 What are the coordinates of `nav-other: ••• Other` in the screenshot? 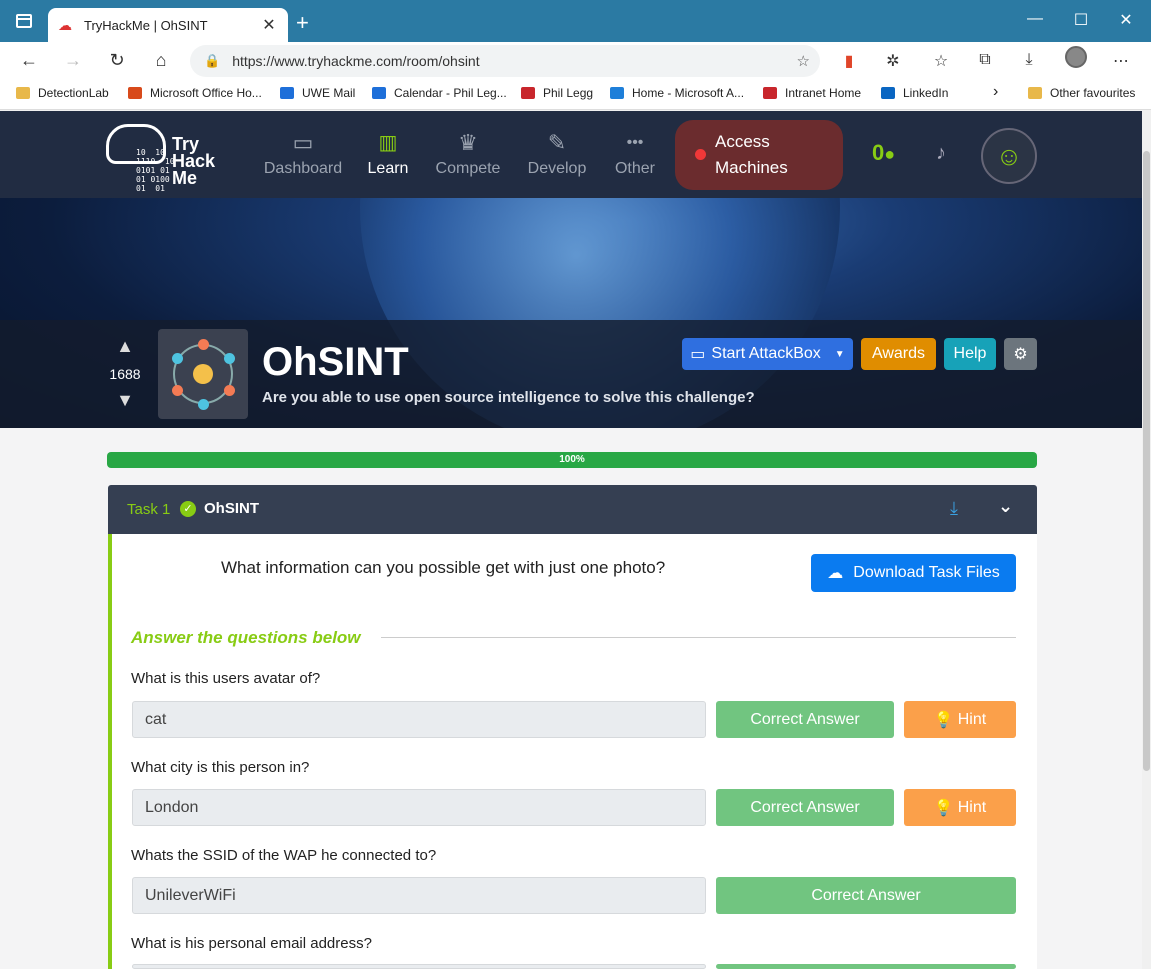 It's located at (635, 154).